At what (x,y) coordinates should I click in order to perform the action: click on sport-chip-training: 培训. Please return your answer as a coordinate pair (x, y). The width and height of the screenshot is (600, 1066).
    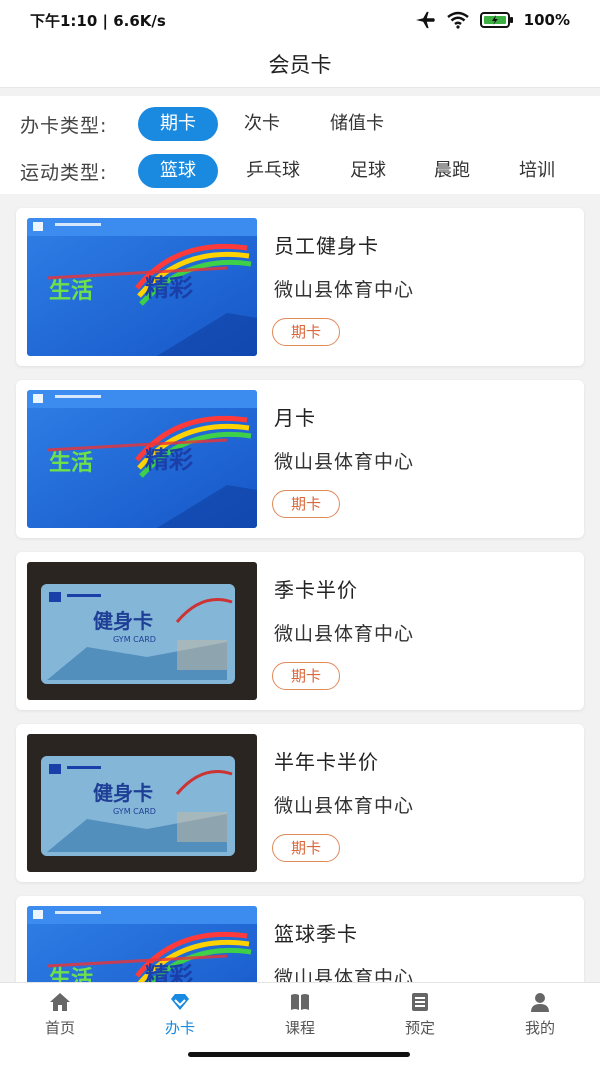
    Looking at the image, I should click on (537, 171).